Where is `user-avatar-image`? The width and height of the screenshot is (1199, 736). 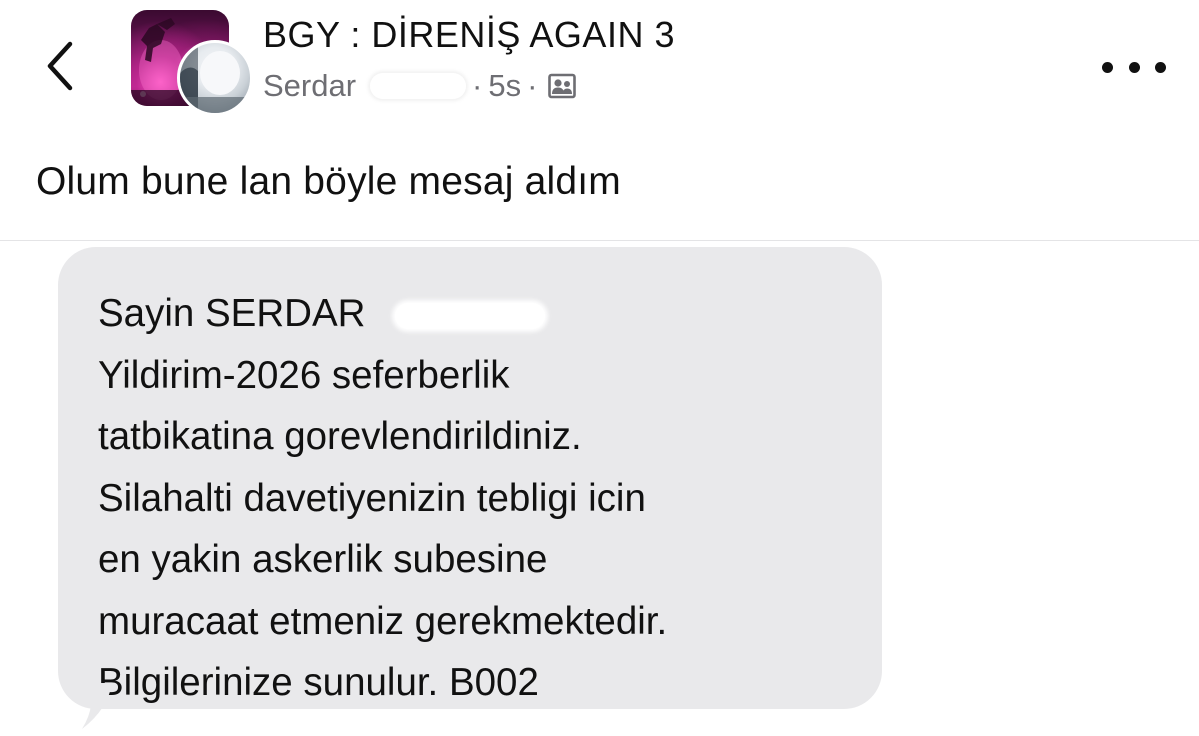 user-avatar-image is located at coordinates (215, 78).